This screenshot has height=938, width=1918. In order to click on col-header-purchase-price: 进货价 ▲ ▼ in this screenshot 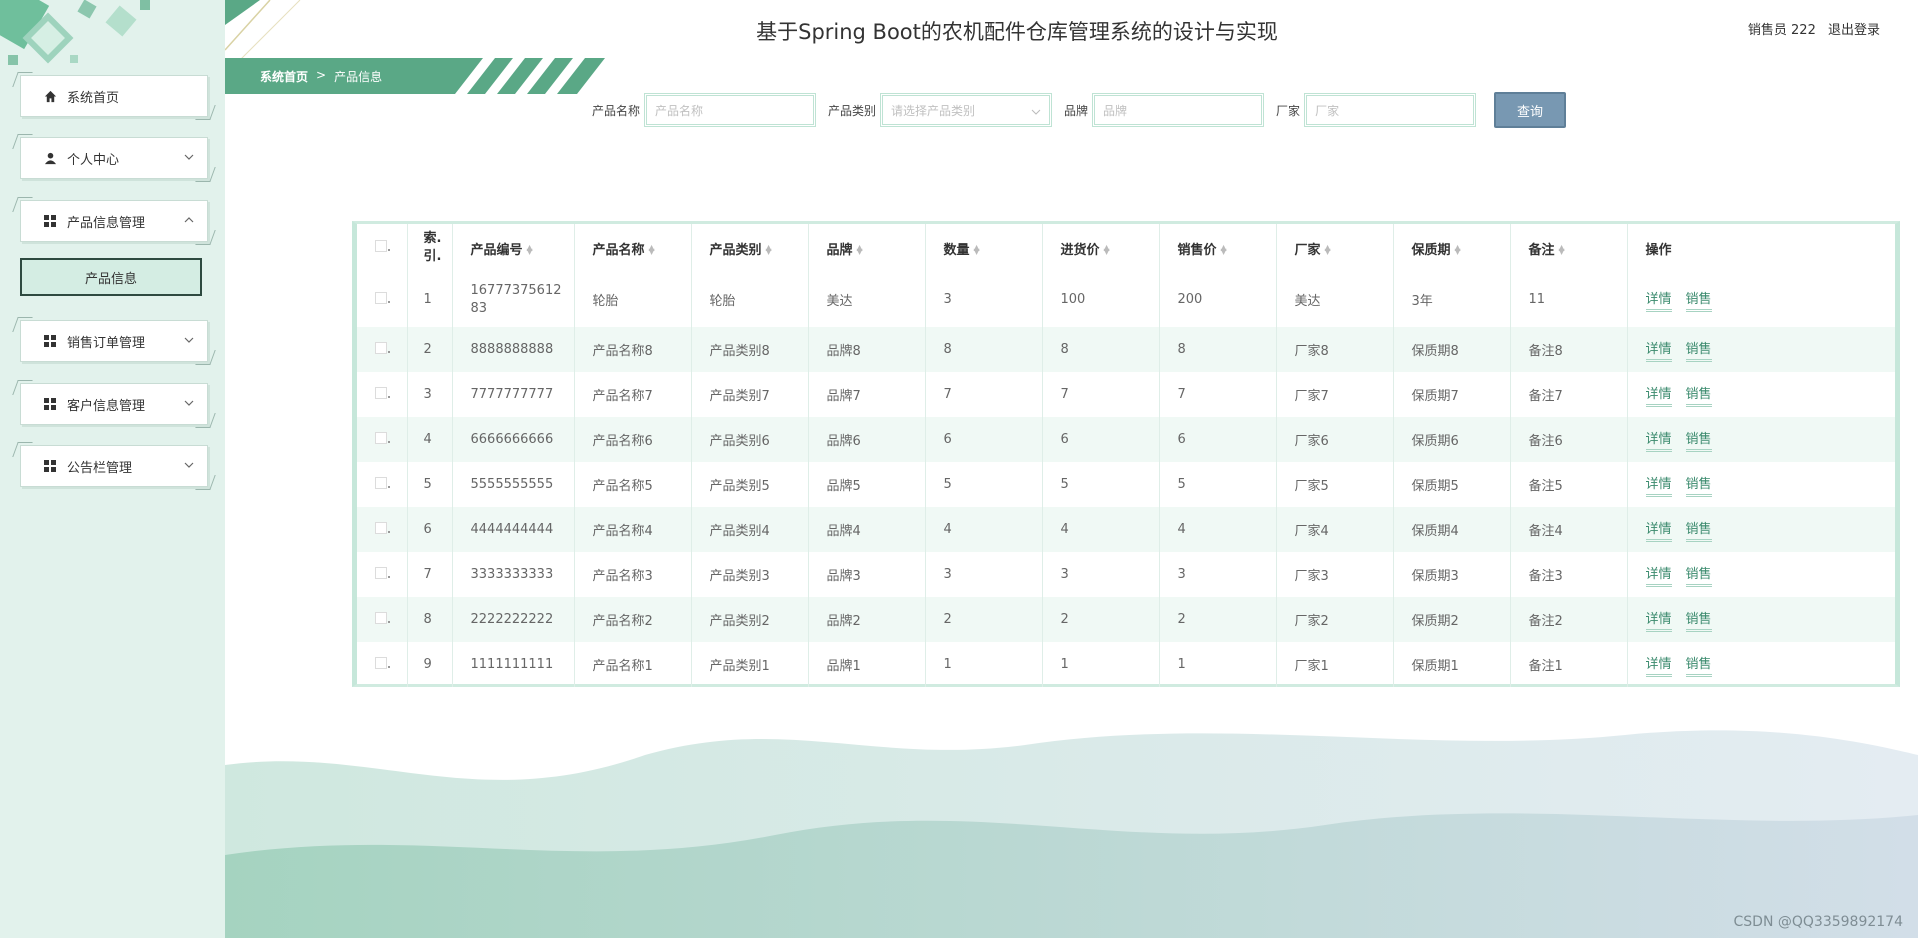, I will do `click(1101, 248)`.